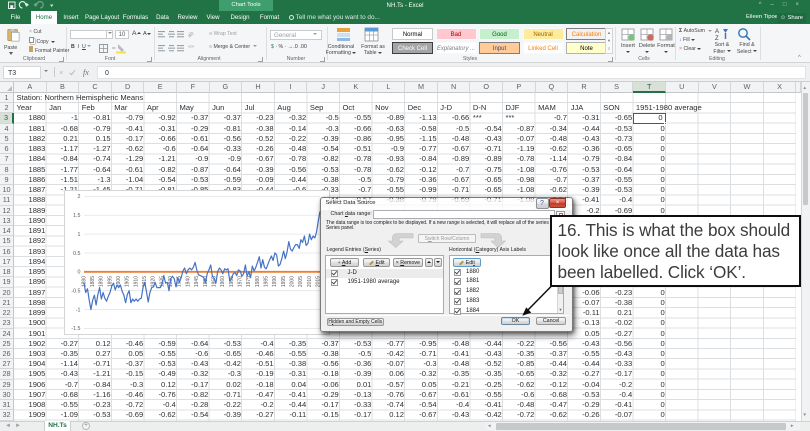 The image size is (810, 431). What do you see at coordinates (275, 281) in the screenshot?
I see `svg-text: 1990` at bounding box center [275, 281].